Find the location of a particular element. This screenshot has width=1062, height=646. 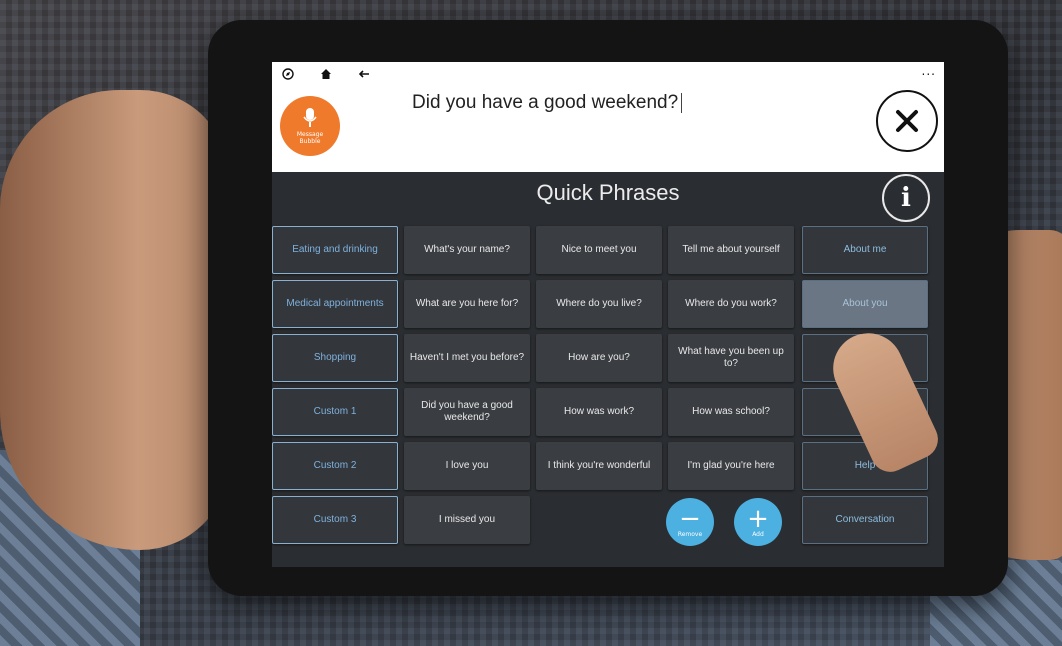

plus-icon: + is located at coordinates (758, 518).